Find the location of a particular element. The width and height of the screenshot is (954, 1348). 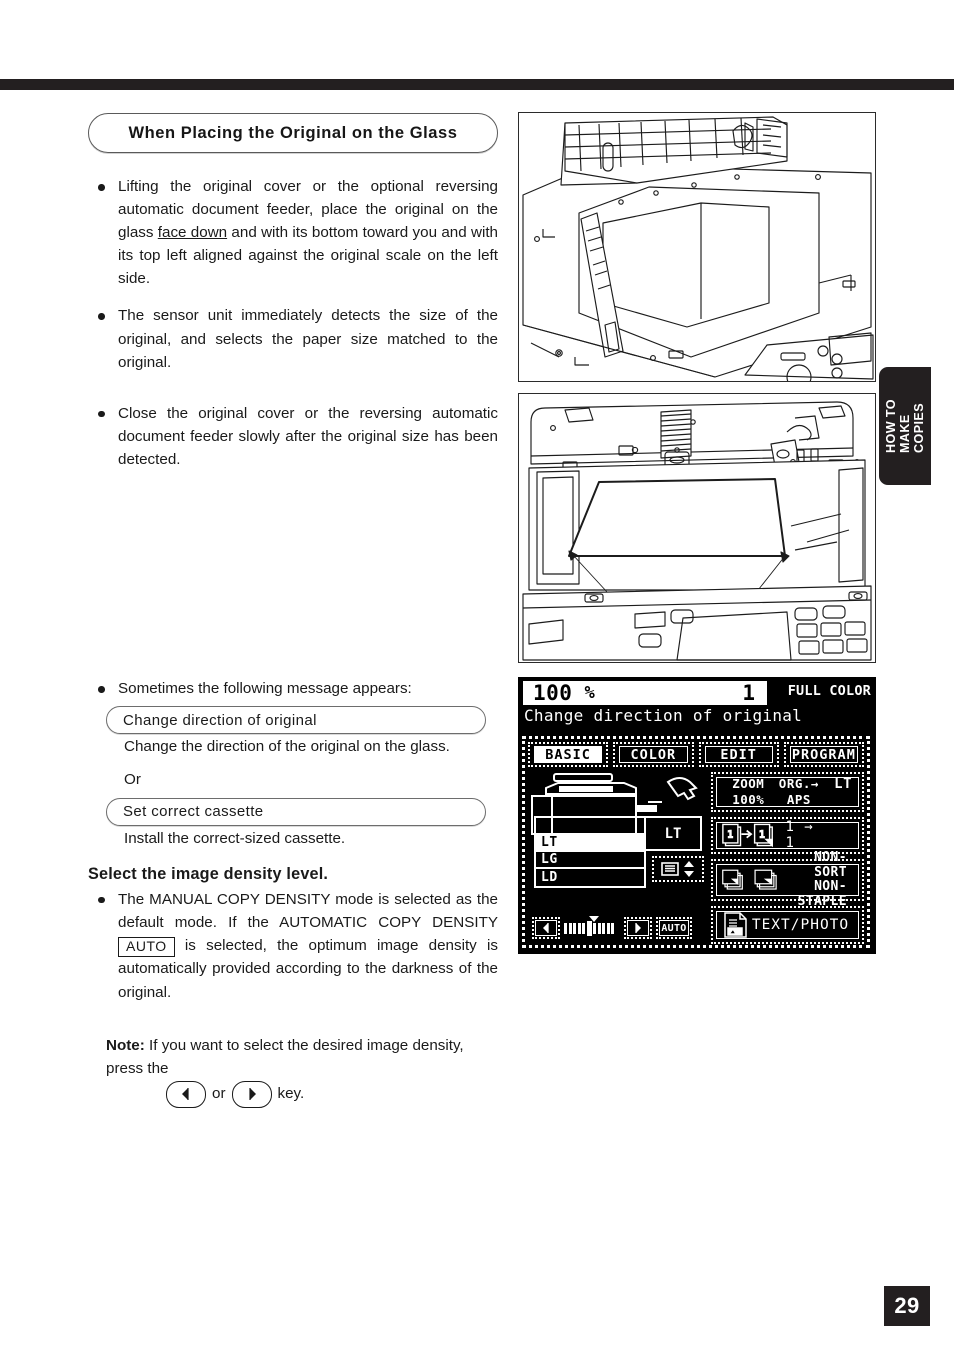

density-darker-button is located at coordinates (638, 928).